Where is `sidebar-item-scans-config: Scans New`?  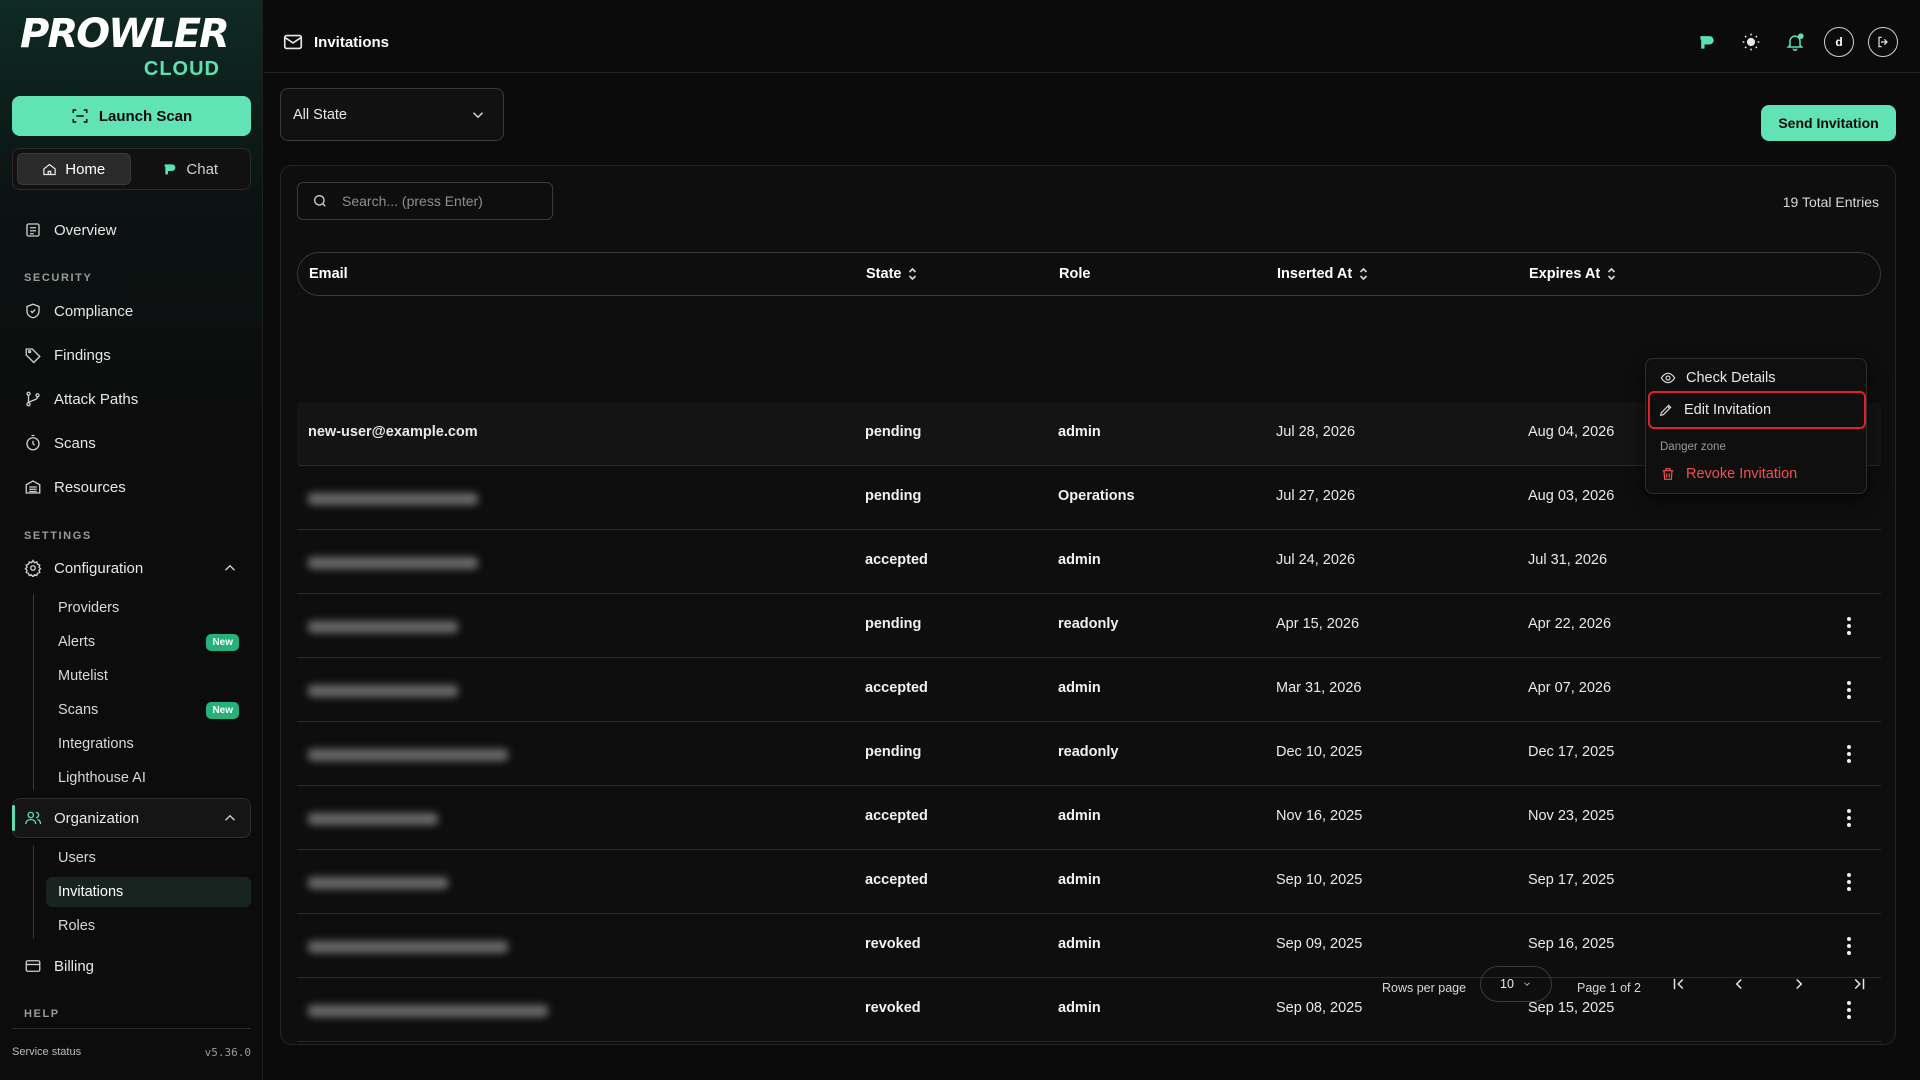
sidebar-item-scans-config: Scans New is located at coordinates (148, 710).